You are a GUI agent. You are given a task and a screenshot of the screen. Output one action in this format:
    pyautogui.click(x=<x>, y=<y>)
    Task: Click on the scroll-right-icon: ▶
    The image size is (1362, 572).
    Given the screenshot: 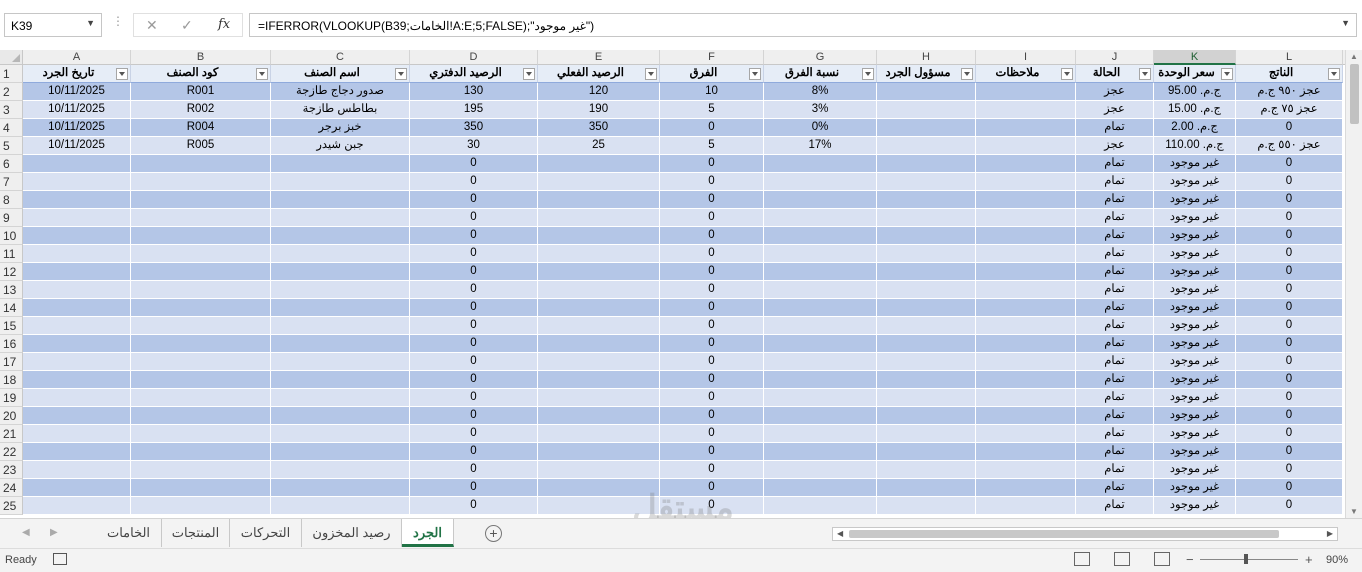 What is the action you would take?
    pyautogui.click(x=1330, y=534)
    